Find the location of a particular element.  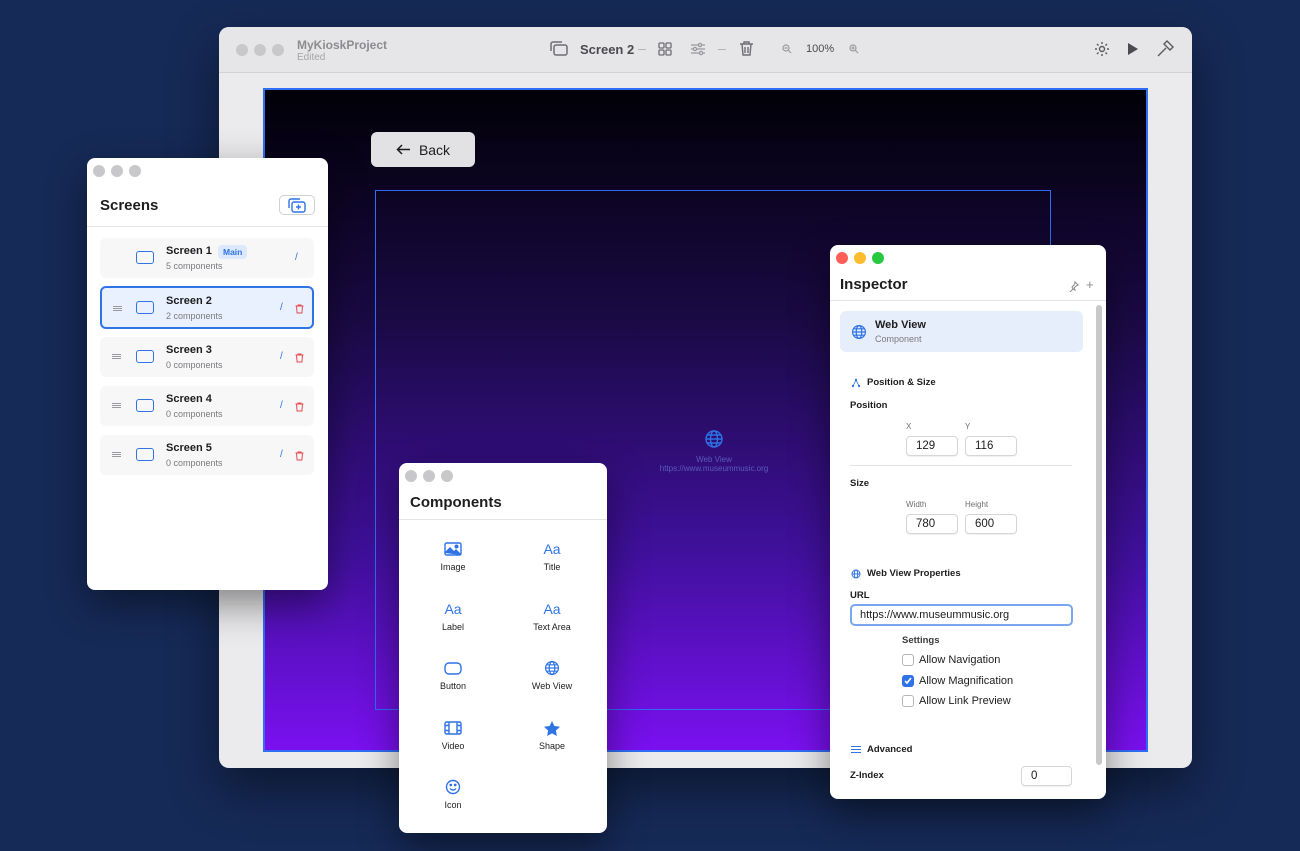

title-bar: MyKioskProject Edited Screen 2 100% is located at coordinates (705, 50).